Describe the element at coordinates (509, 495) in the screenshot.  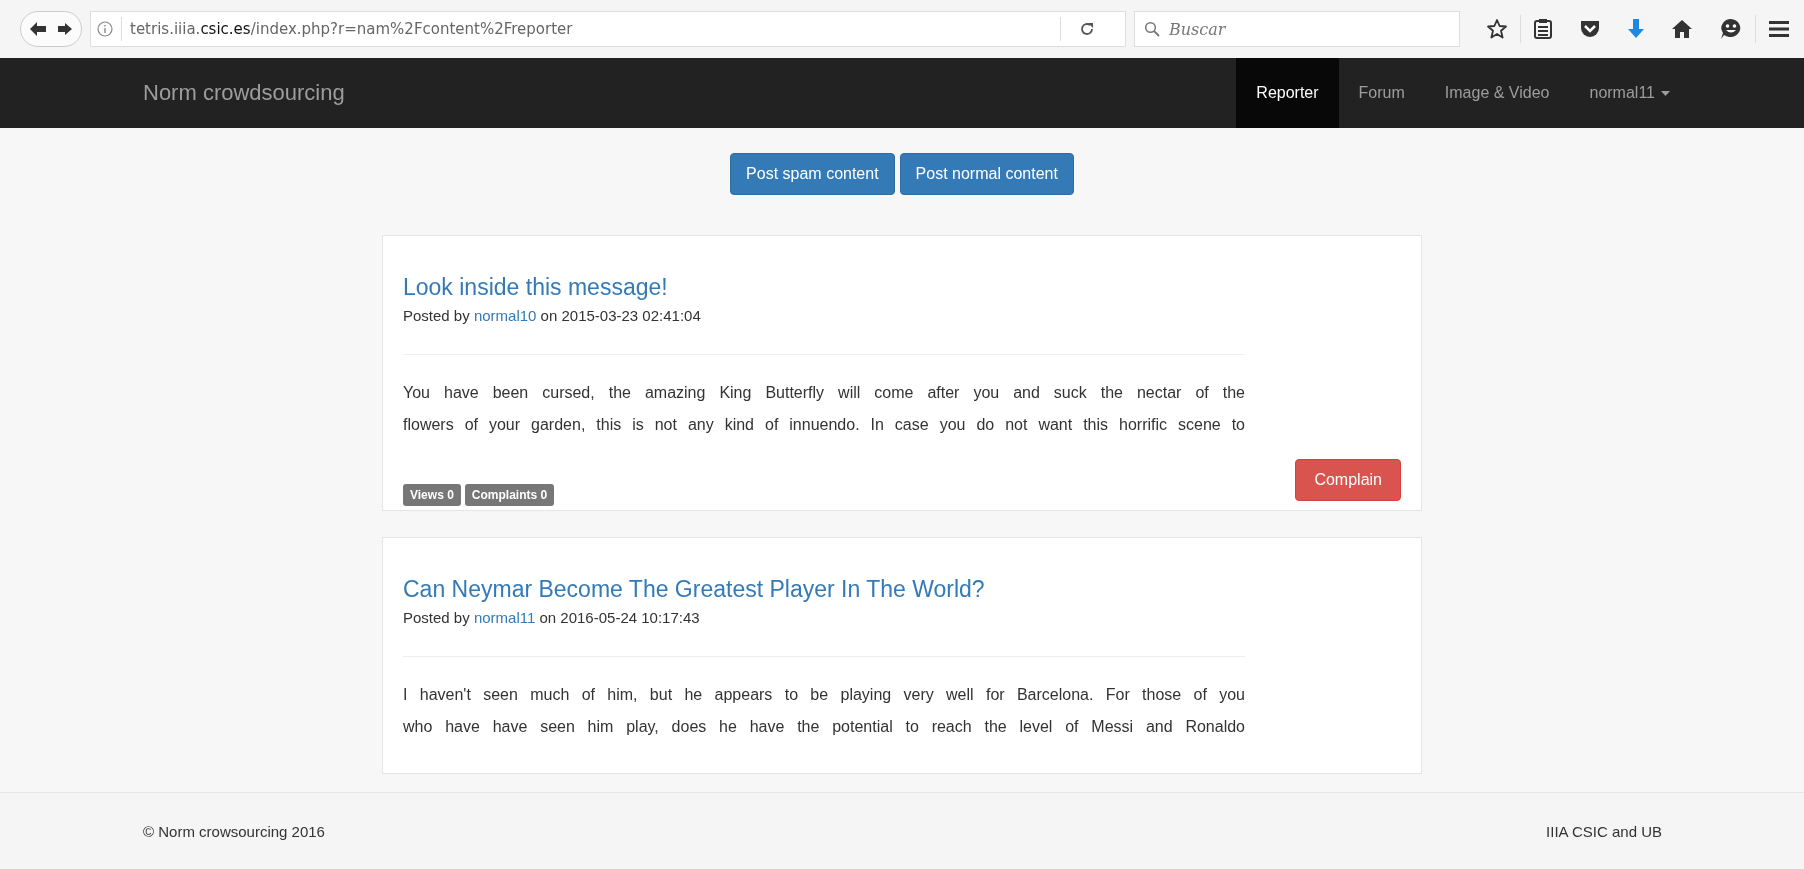
I see `count-badge: Complaints 0` at that location.